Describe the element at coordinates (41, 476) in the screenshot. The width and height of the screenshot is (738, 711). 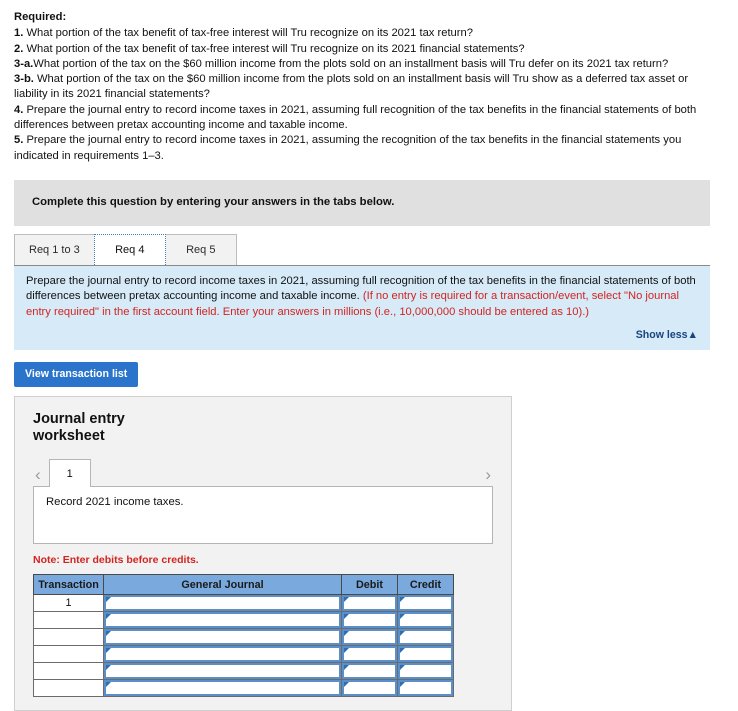
I see `chevron-left-icon: ‹` at that location.